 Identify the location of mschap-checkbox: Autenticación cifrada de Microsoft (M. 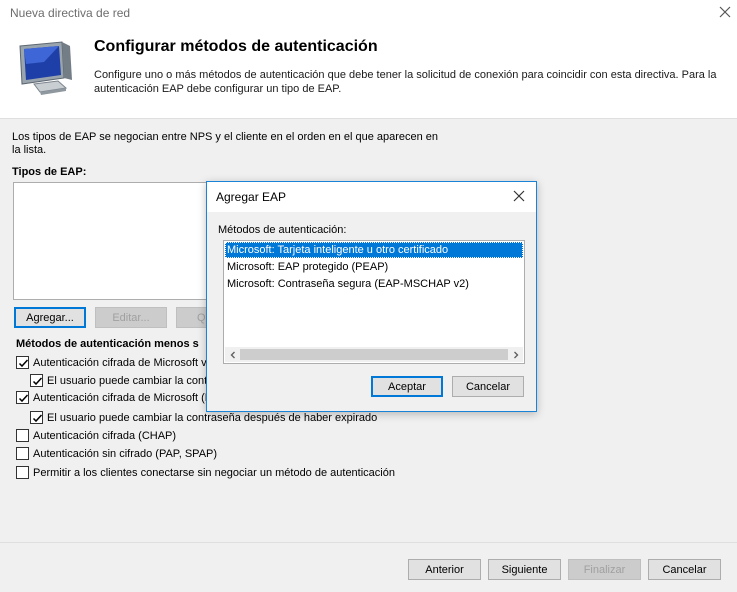
(115, 397).